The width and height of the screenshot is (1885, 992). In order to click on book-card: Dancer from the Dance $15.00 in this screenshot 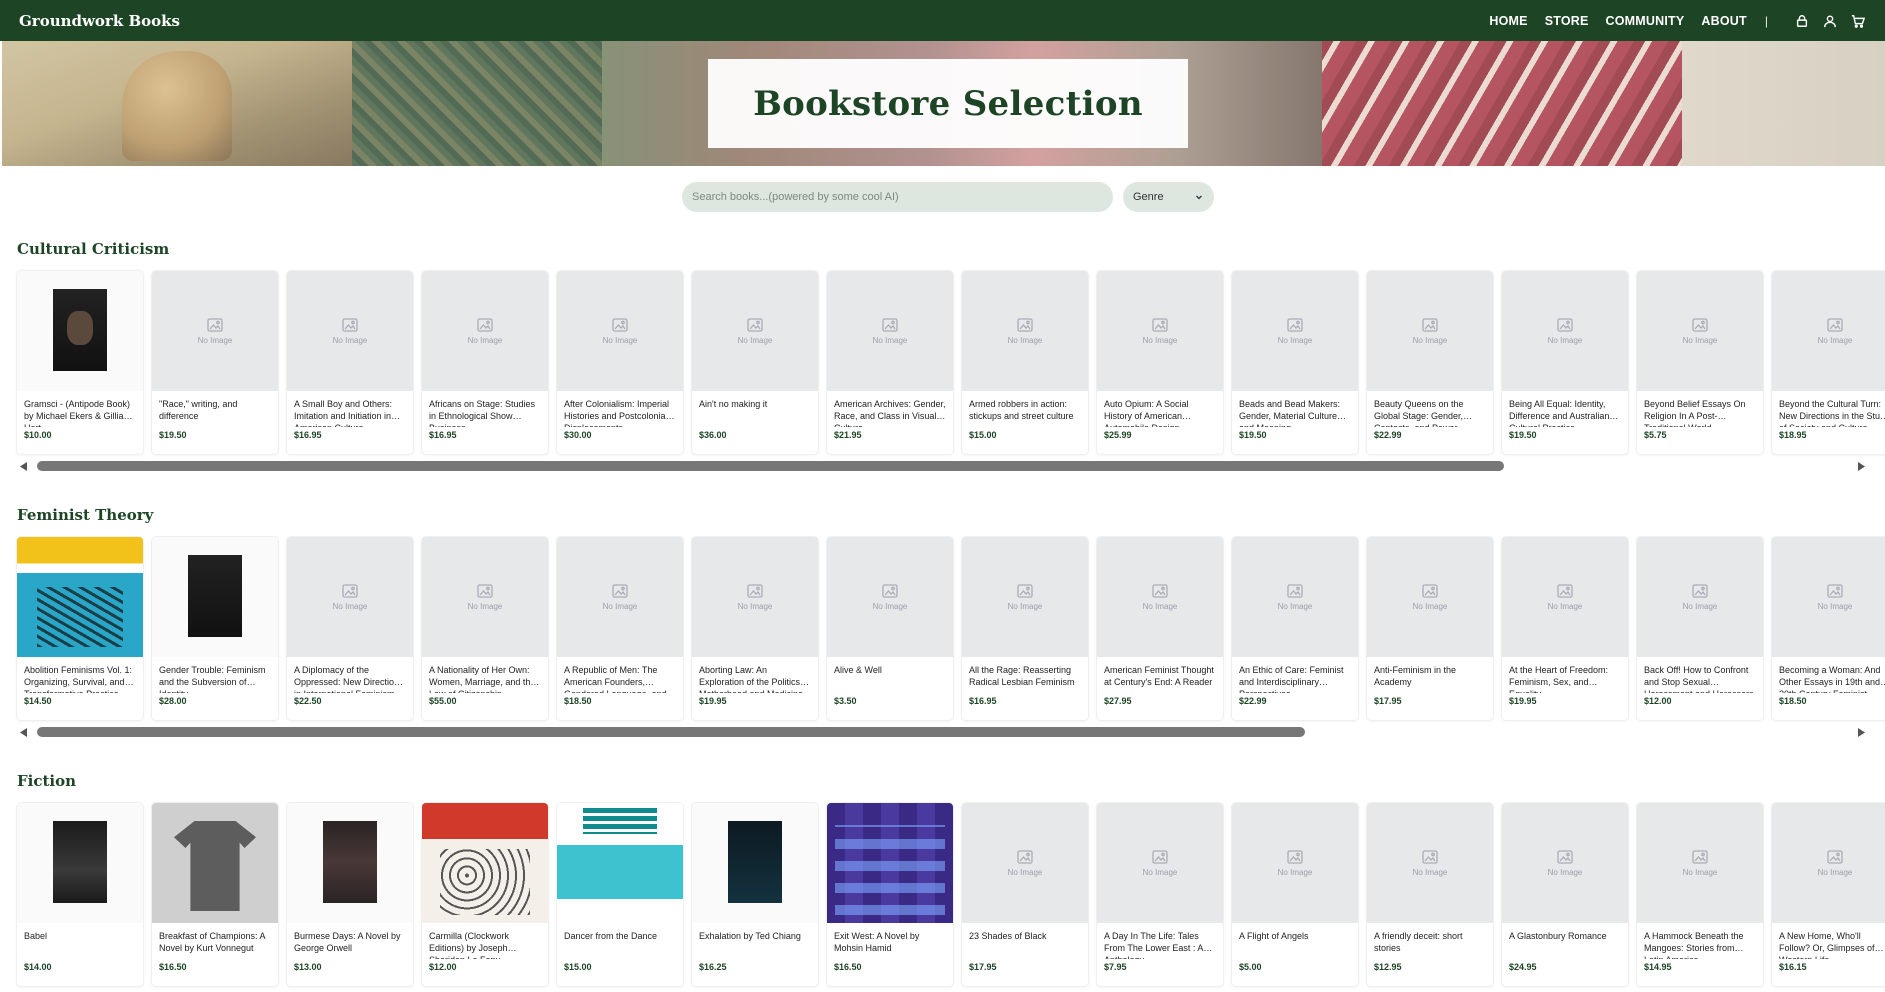, I will do `click(620, 894)`.